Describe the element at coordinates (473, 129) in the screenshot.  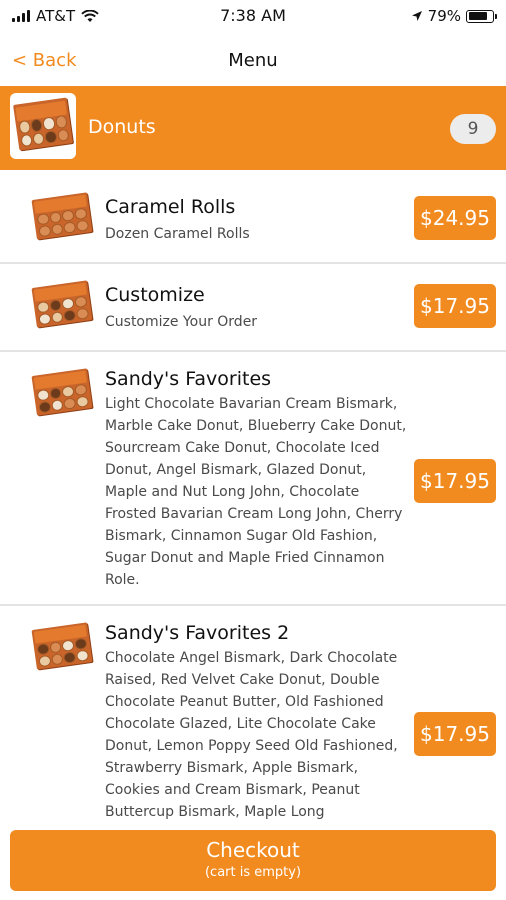
I see `category-count-badge: 9` at that location.